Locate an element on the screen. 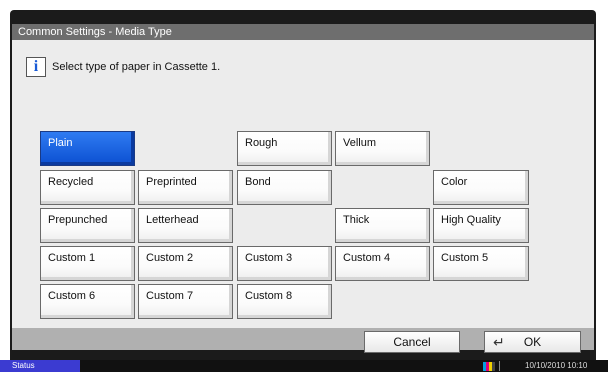 Image resolution: width=608 pixels, height=372 pixels. info-message: i Select type of paper in Cassette 1. is located at coordinates (123, 67).